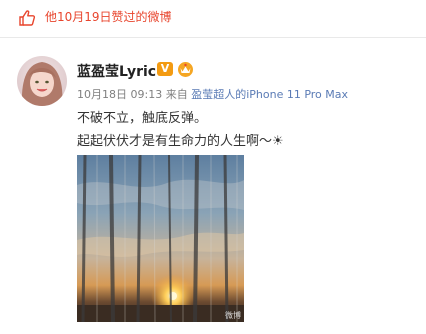  I want to click on device-source: 盈莹超人的iPhone 11 Pro Max, so click(269, 94).